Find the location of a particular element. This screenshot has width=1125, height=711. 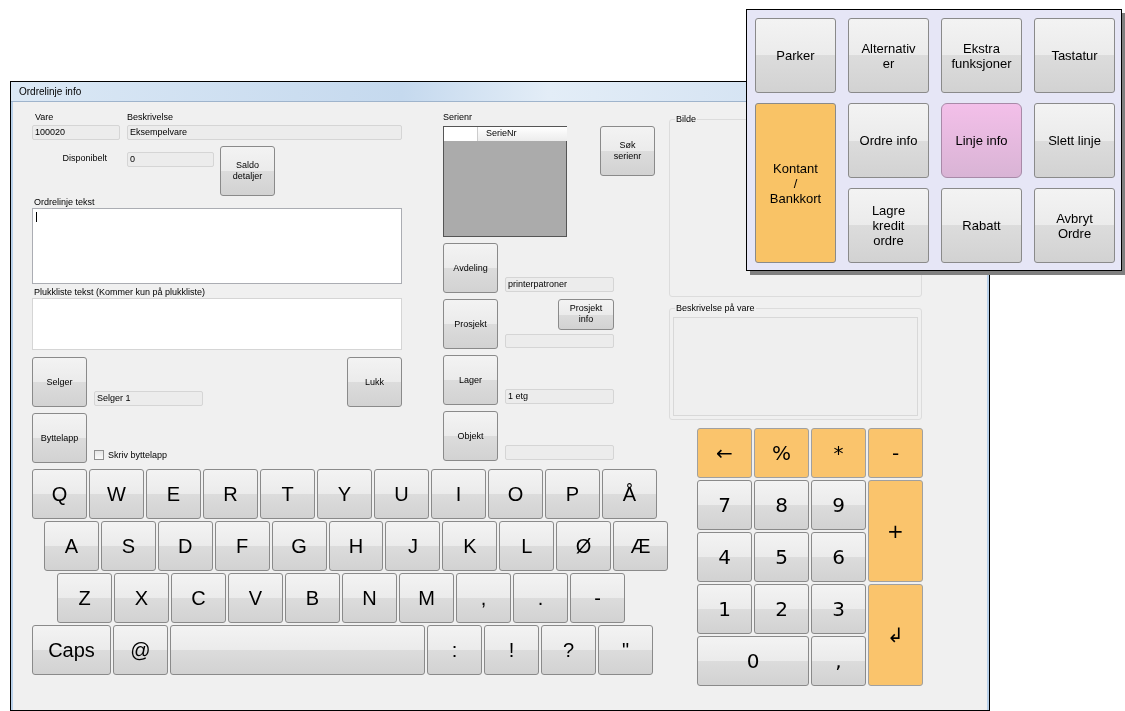

text-field: 0 is located at coordinates (170, 159).